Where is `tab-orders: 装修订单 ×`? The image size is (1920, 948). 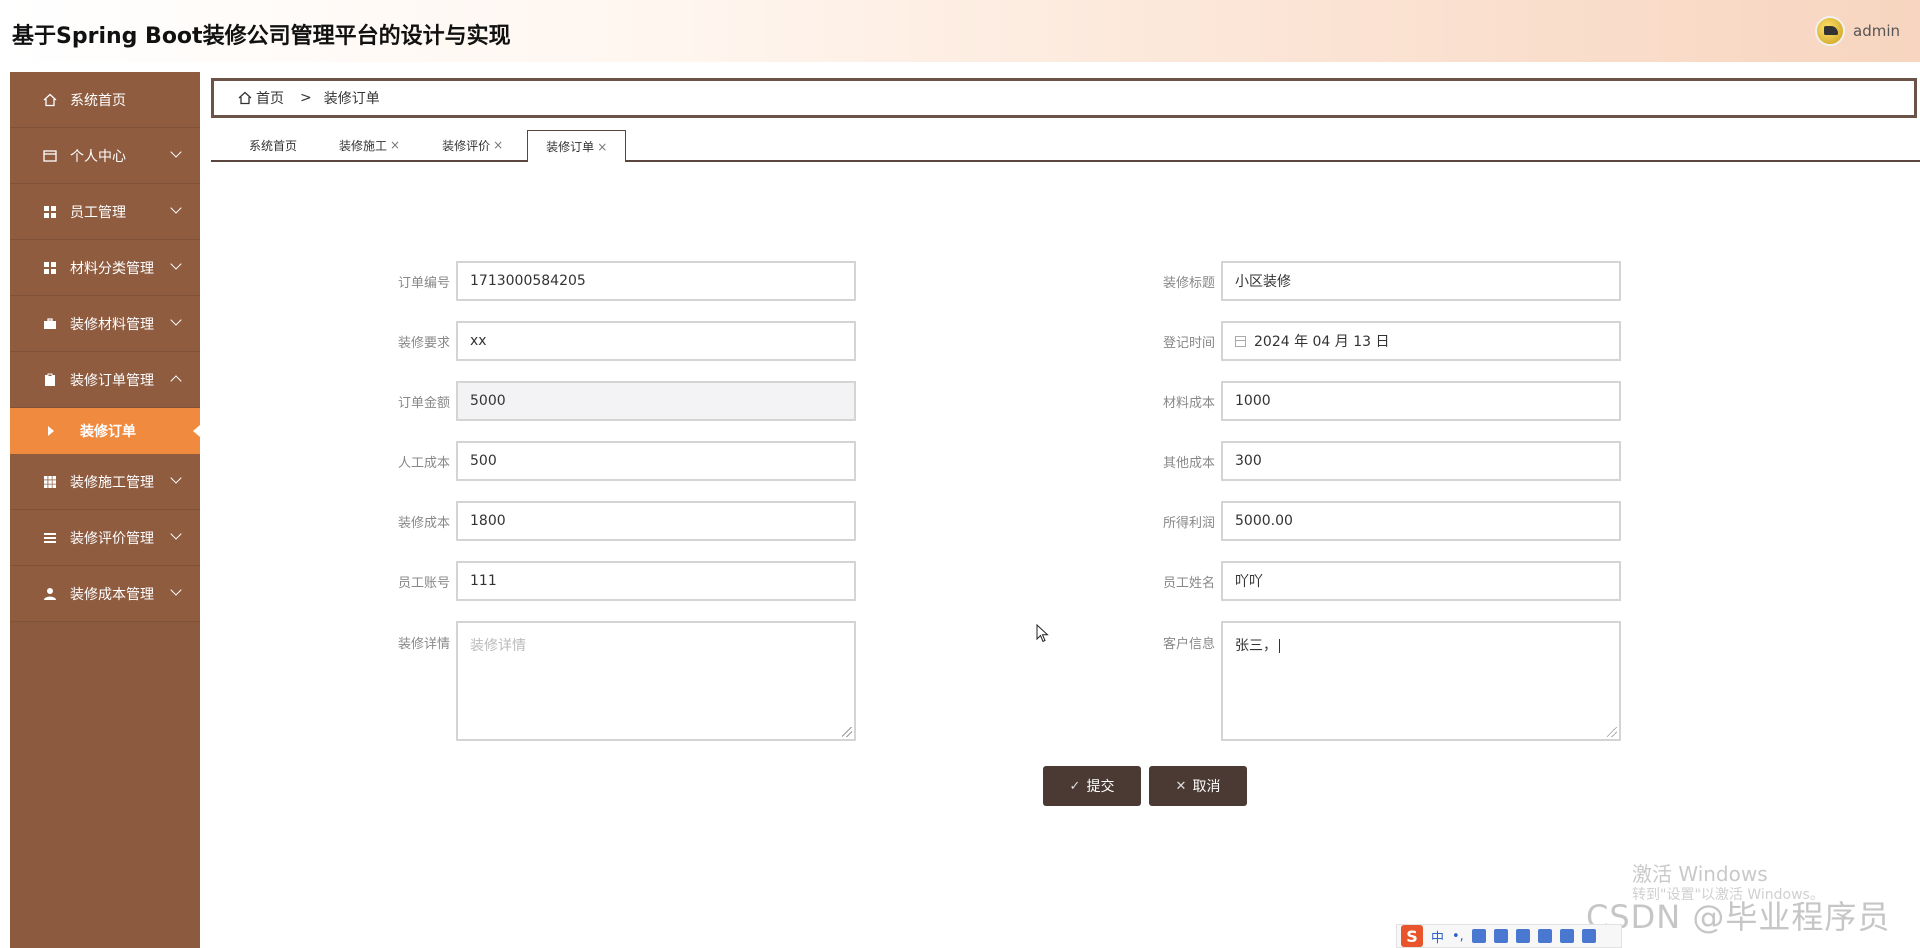 tab-orders: 装修订单 × is located at coordinates (577, 146).